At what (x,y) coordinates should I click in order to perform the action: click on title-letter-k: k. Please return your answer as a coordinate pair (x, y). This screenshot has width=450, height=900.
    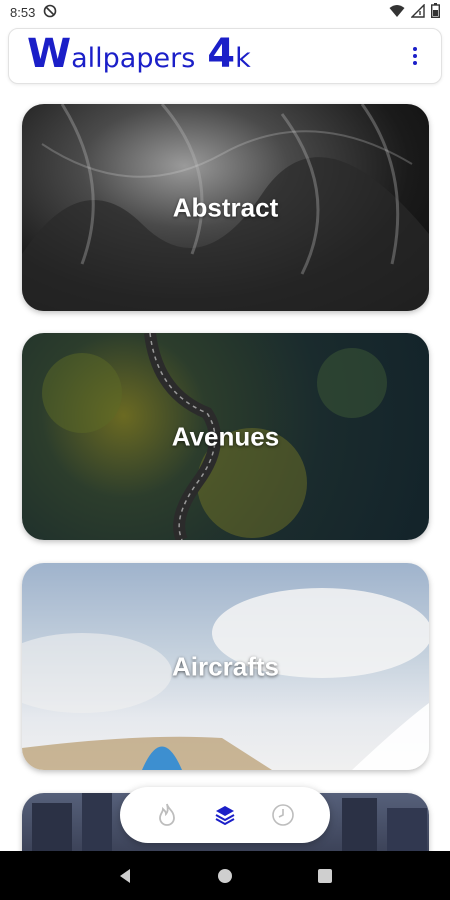
    Looking at the image, I should click on (243, 58).